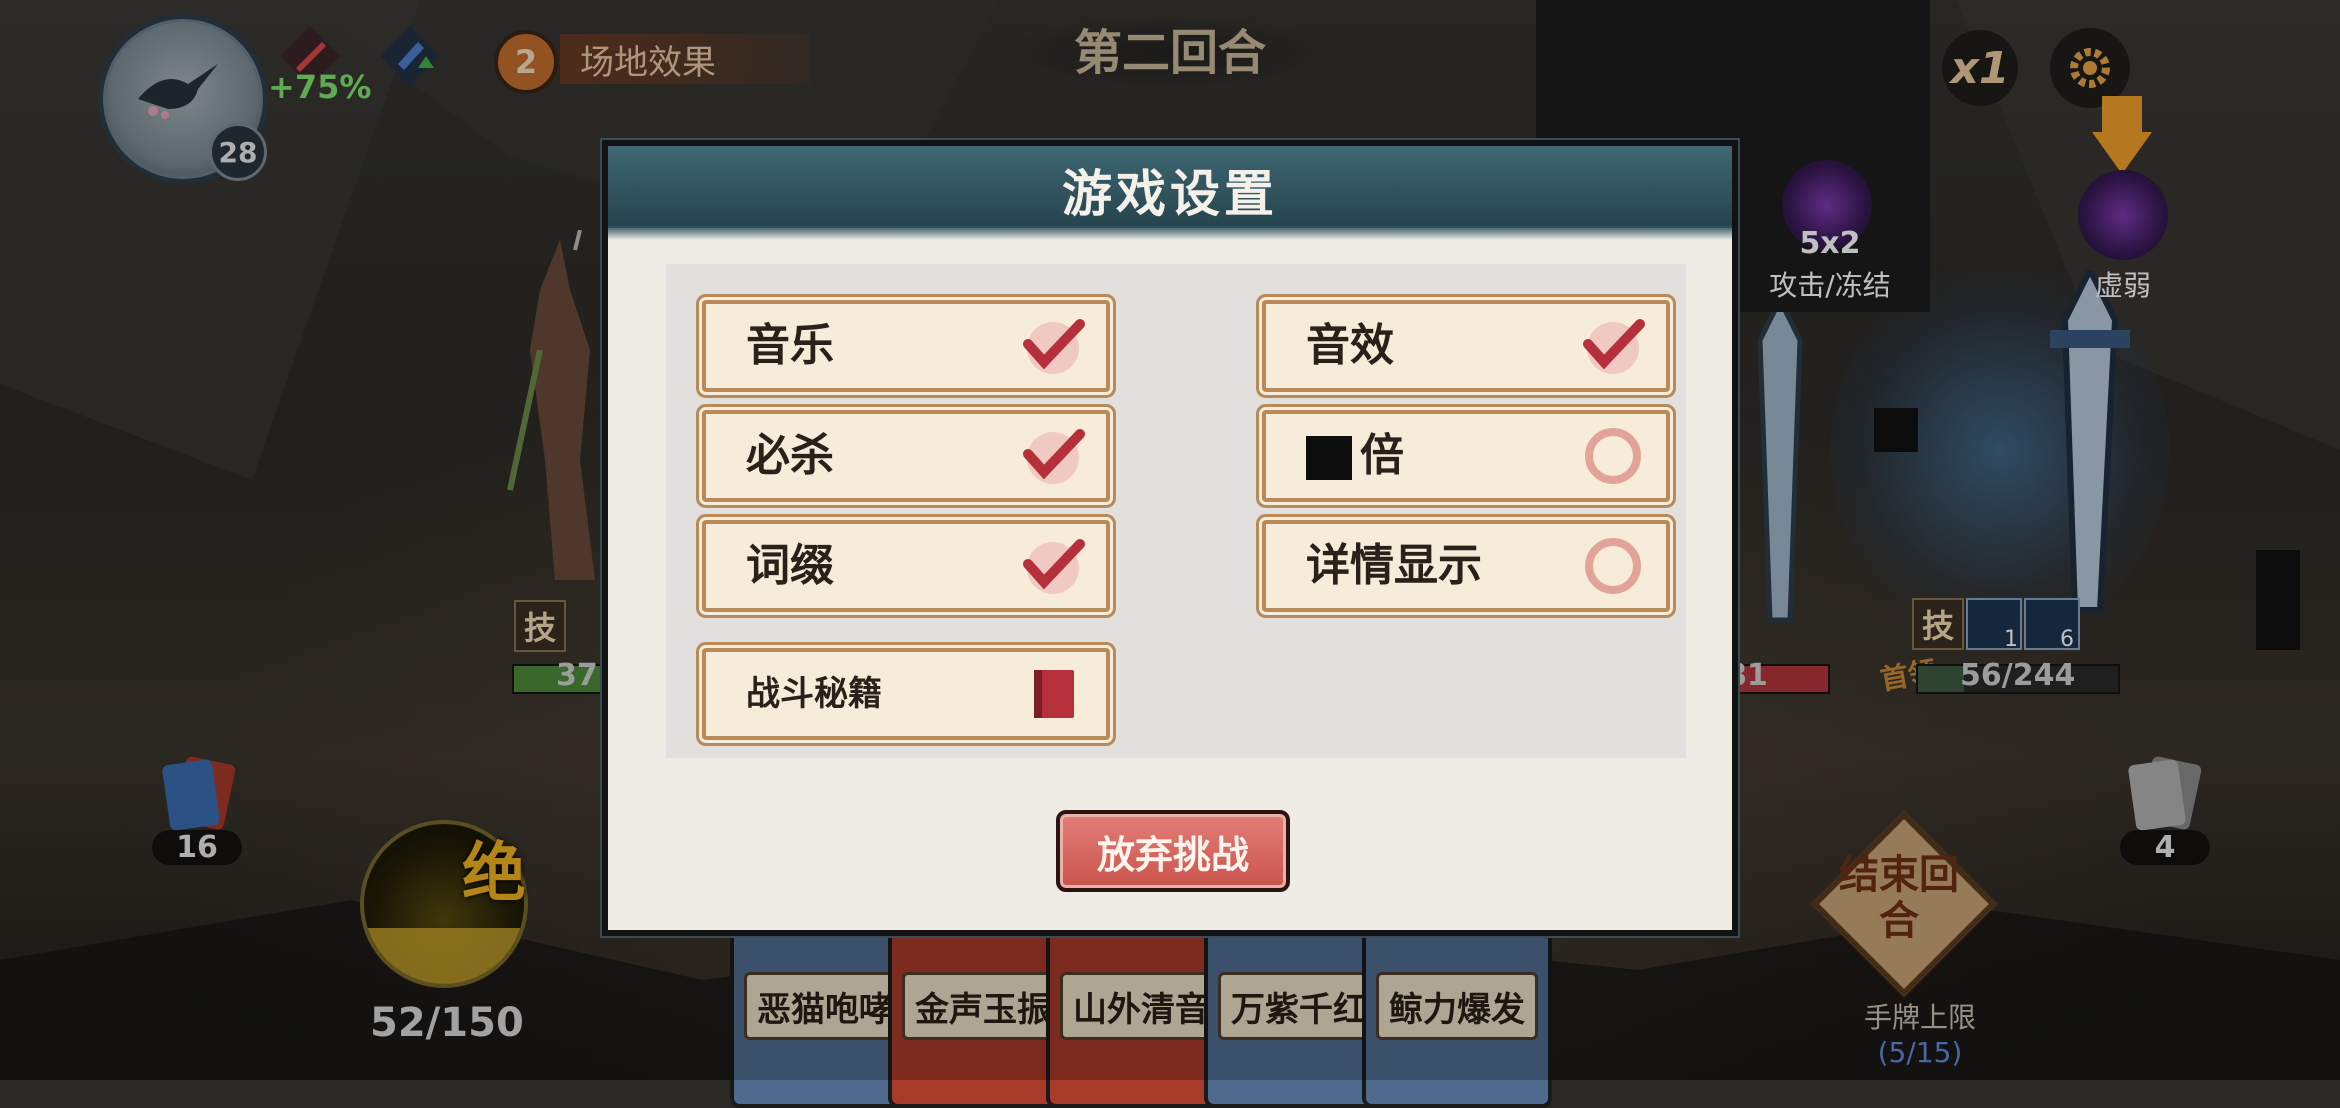 The image size is (2340, 1108). Describe the element at coordinates (790, 345) in the screenshot. I see `music-label: 音乐` at that location.